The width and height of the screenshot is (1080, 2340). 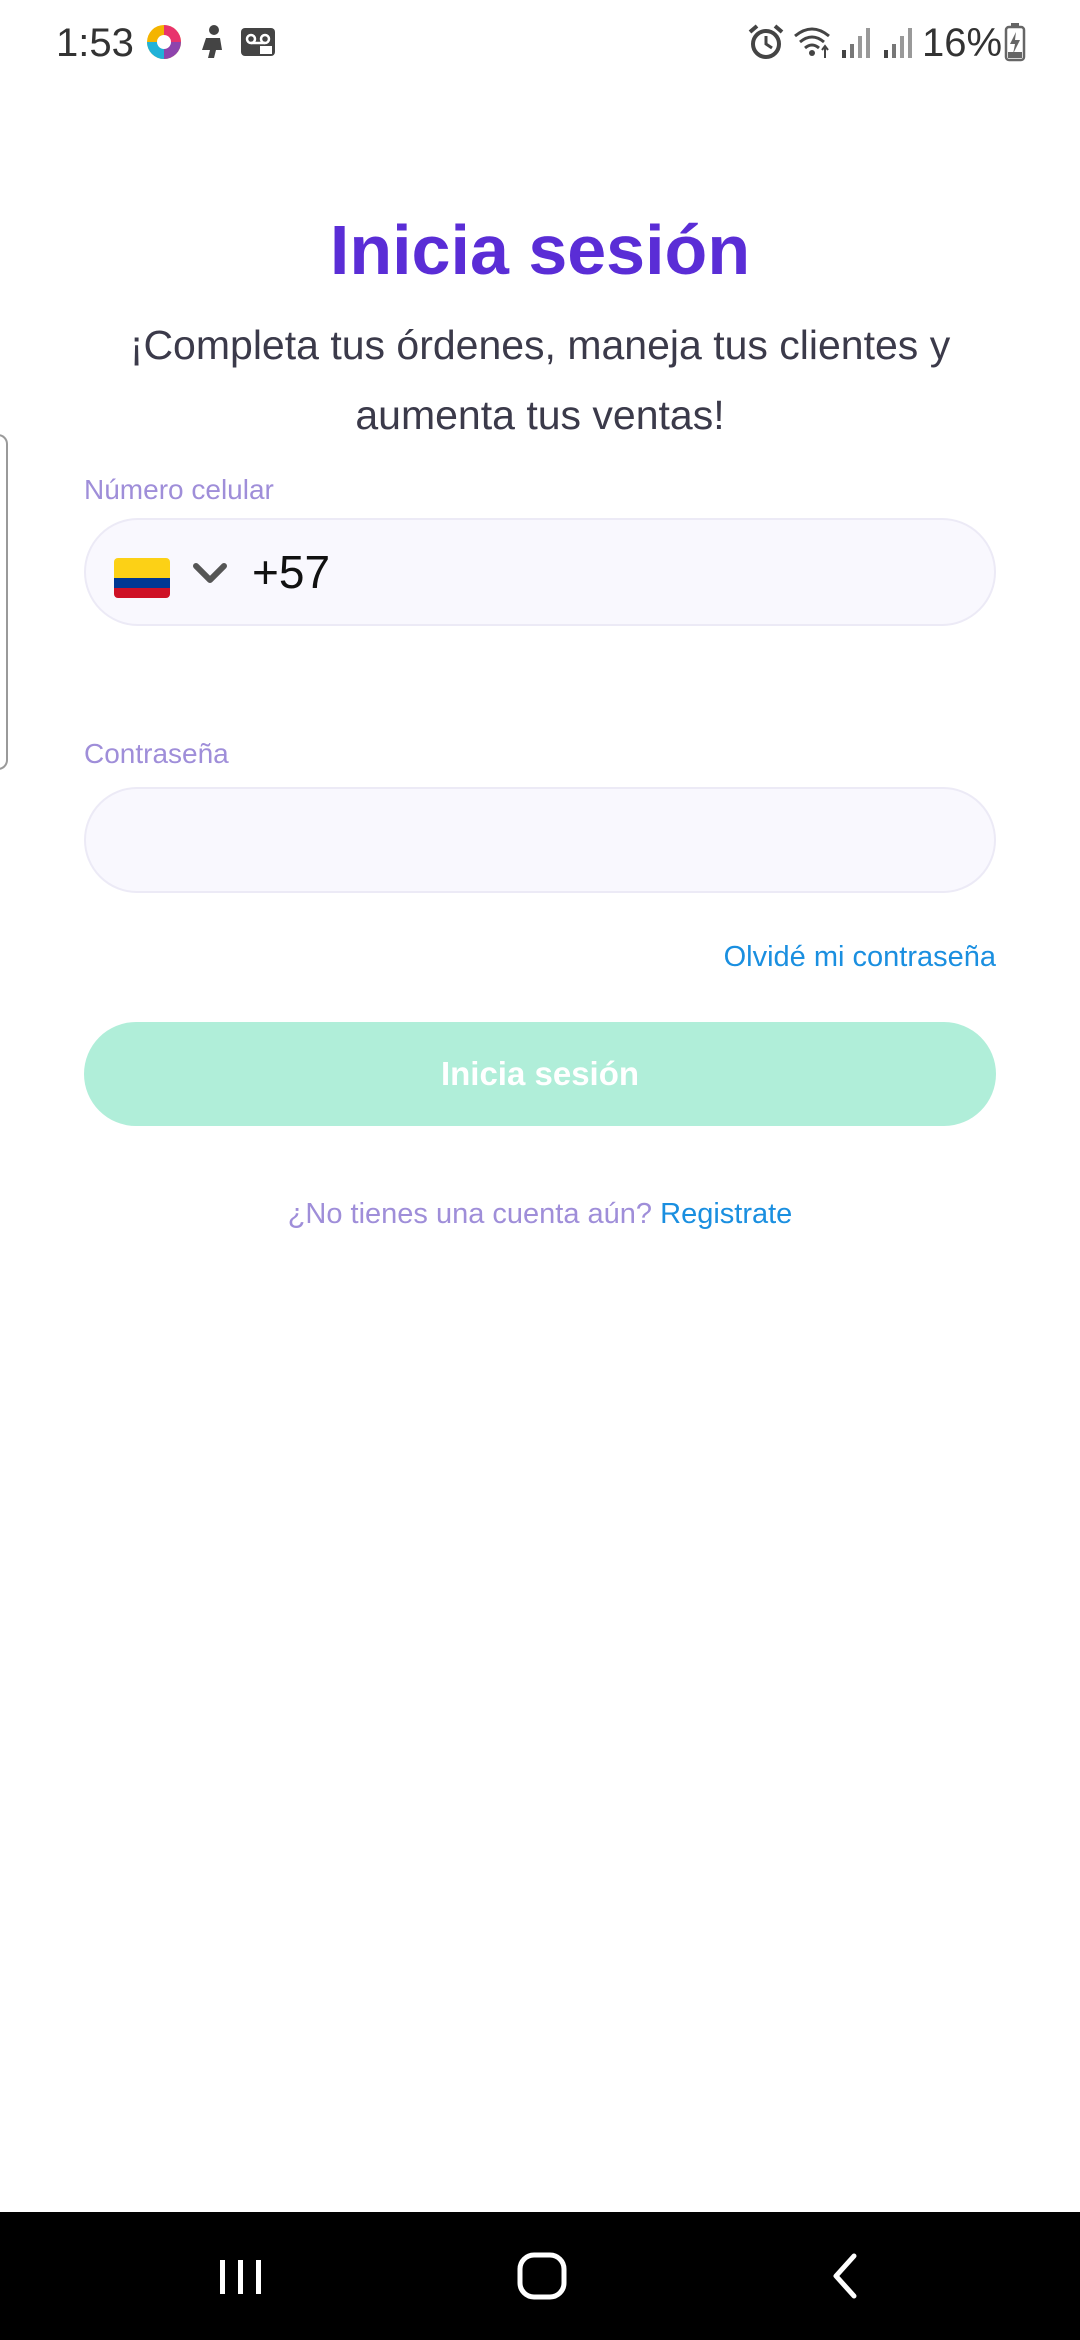 I want to click on password-field, so click(x=540, y=840).